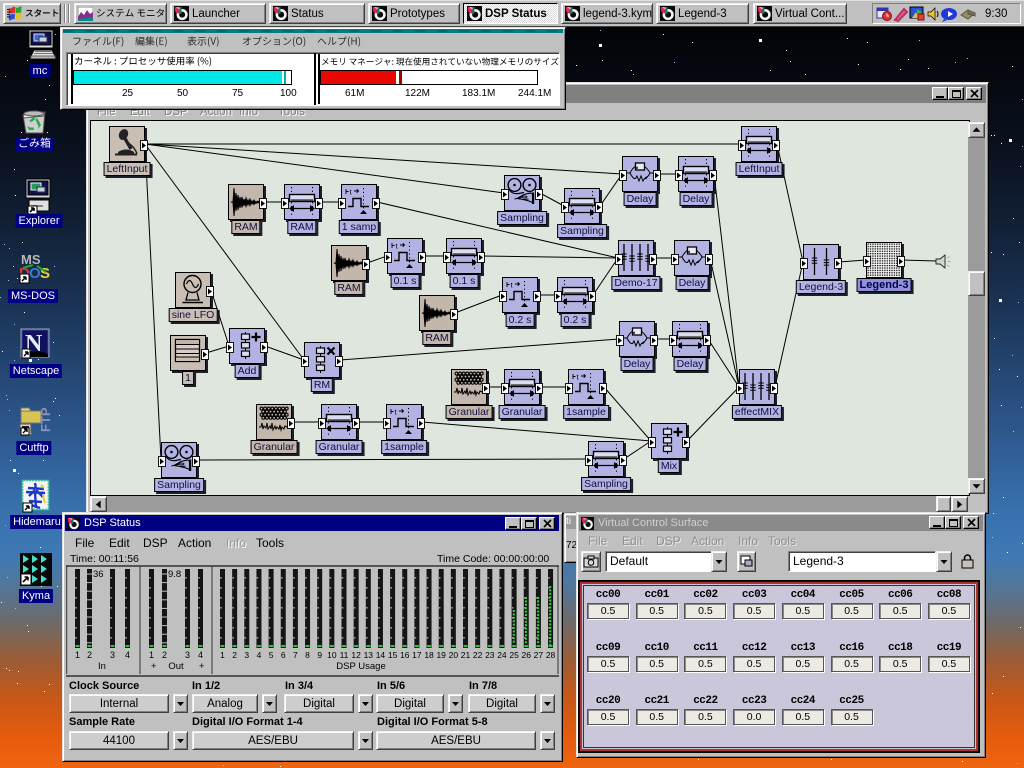 This screenshot has height=768, width=1024. I want to click on svg-text: 27, so click(539, 655).